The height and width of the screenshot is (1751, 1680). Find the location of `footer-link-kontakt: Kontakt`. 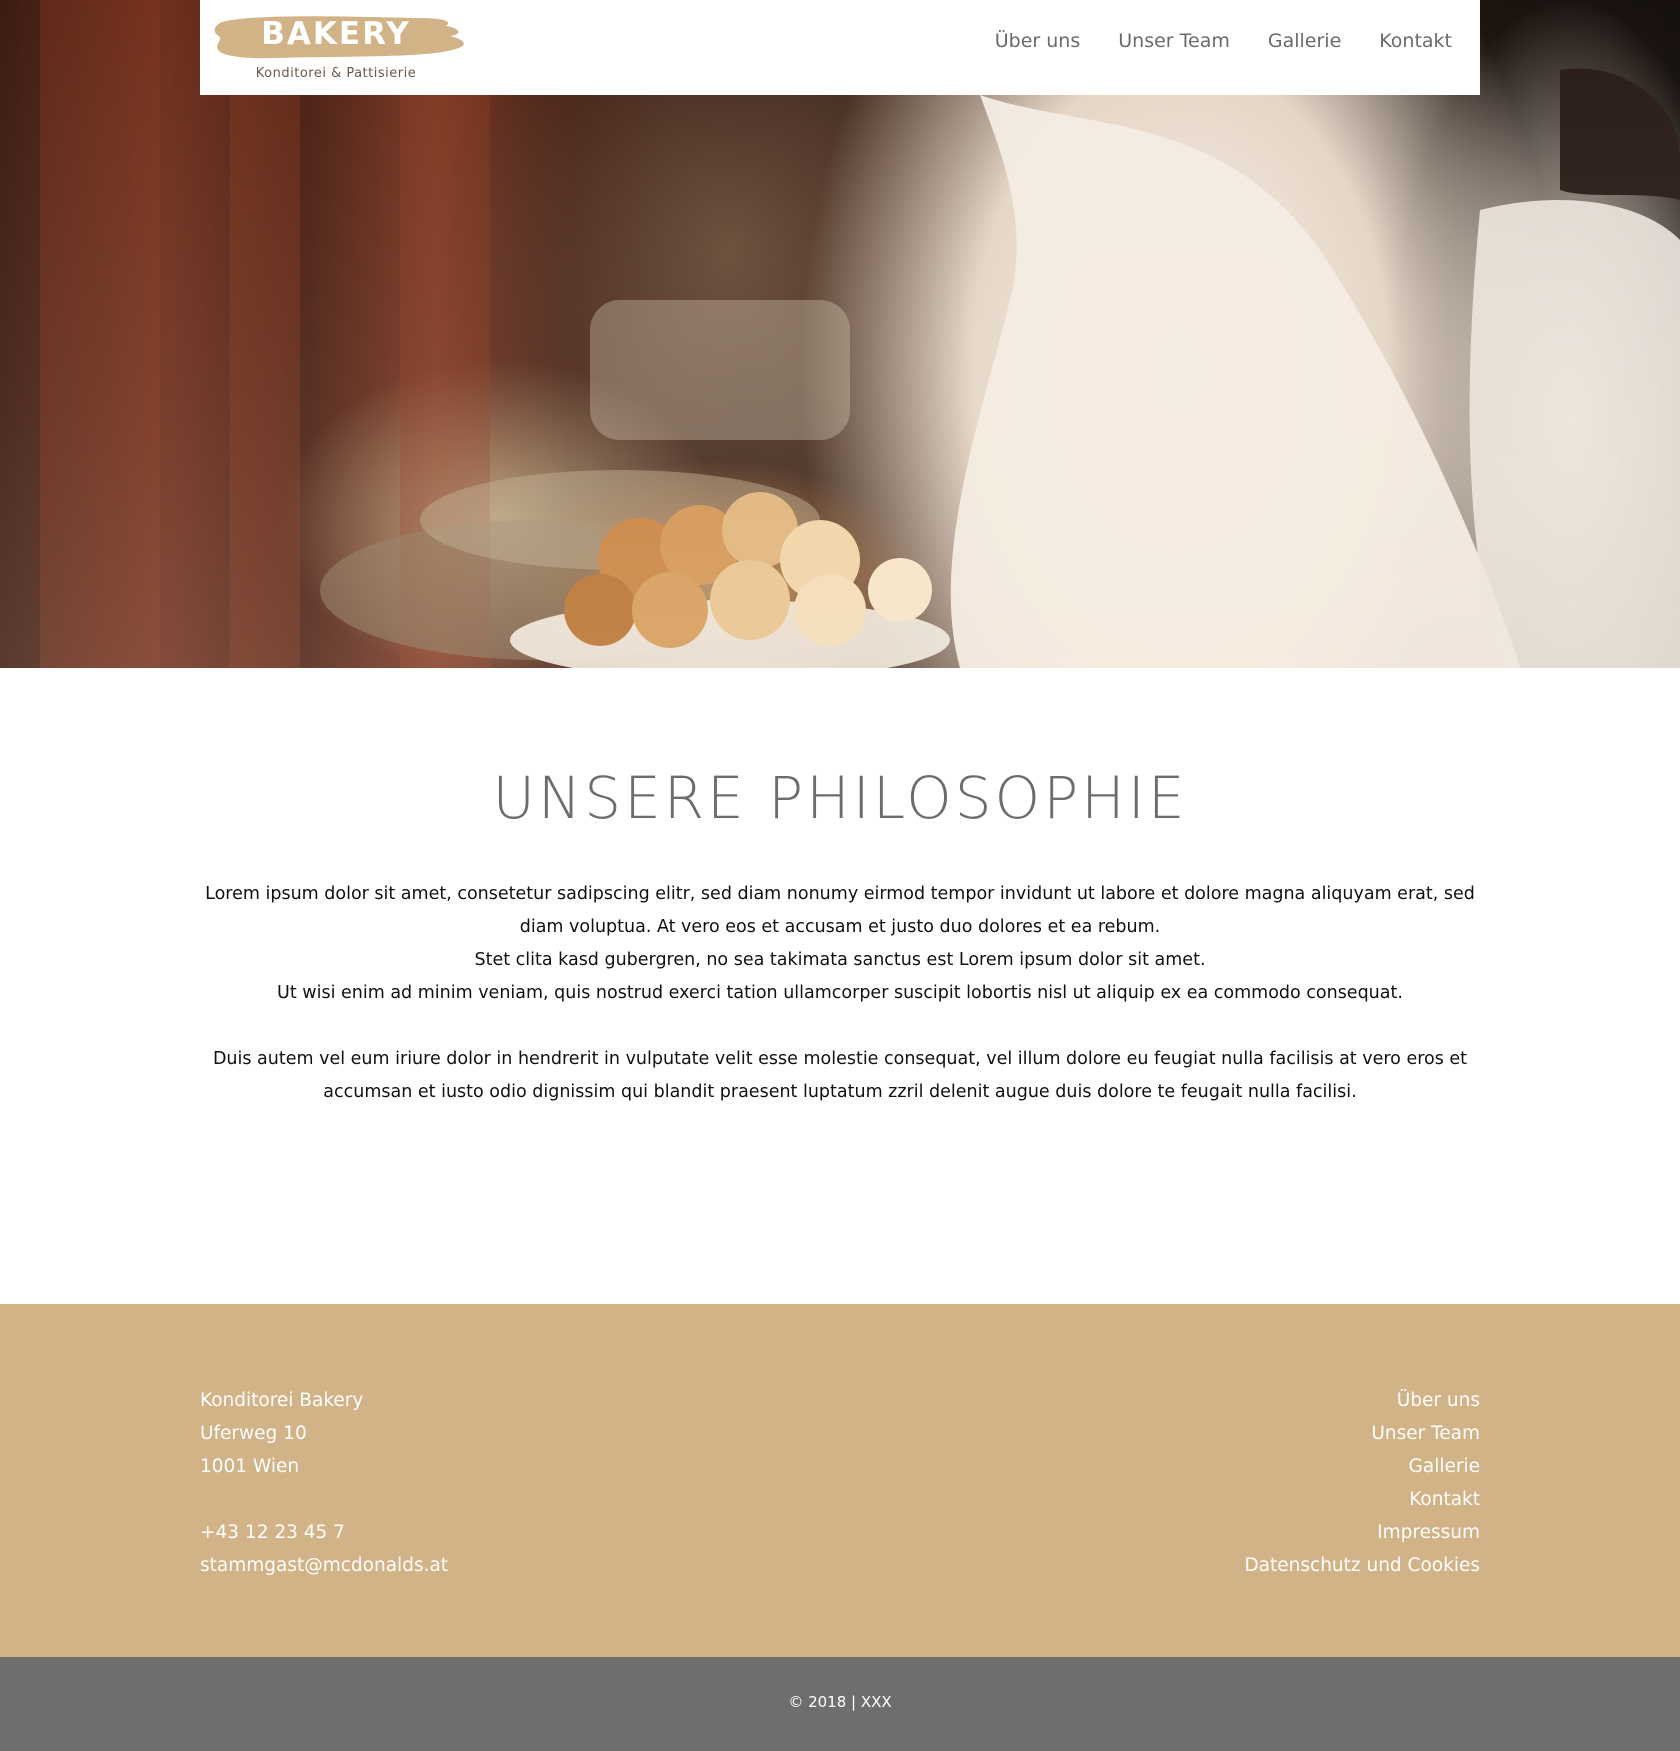

footer-link-kontakt: Kontakt is located at coordinates (1362, 1499).